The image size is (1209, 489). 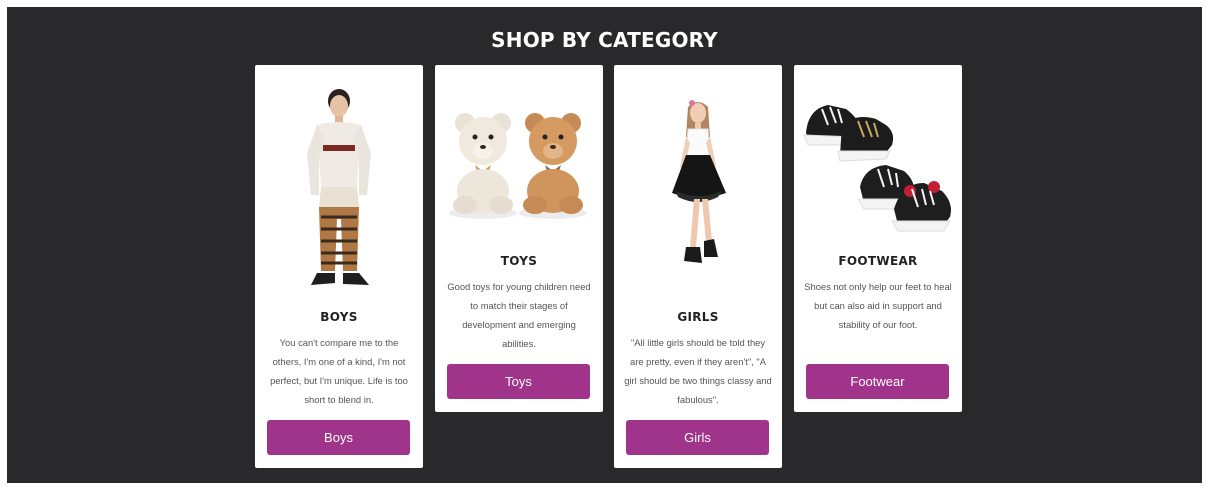 I want to click on category-name: BOYS, so click(x=339, y=317).